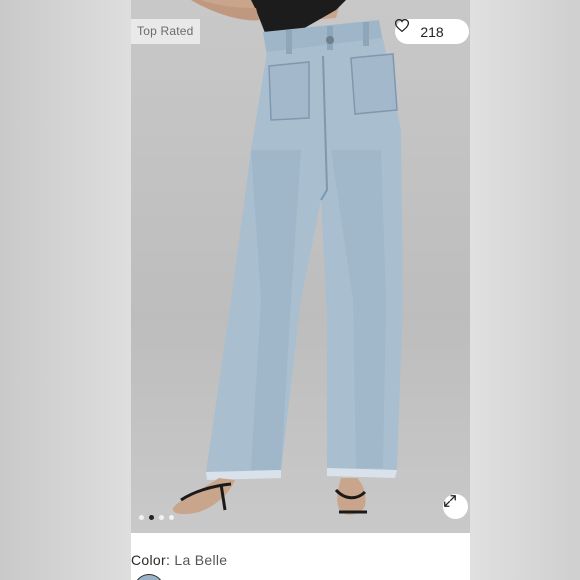 This screenshot has width=580, height=580. I want to click on expand-button, so click(455, 506).